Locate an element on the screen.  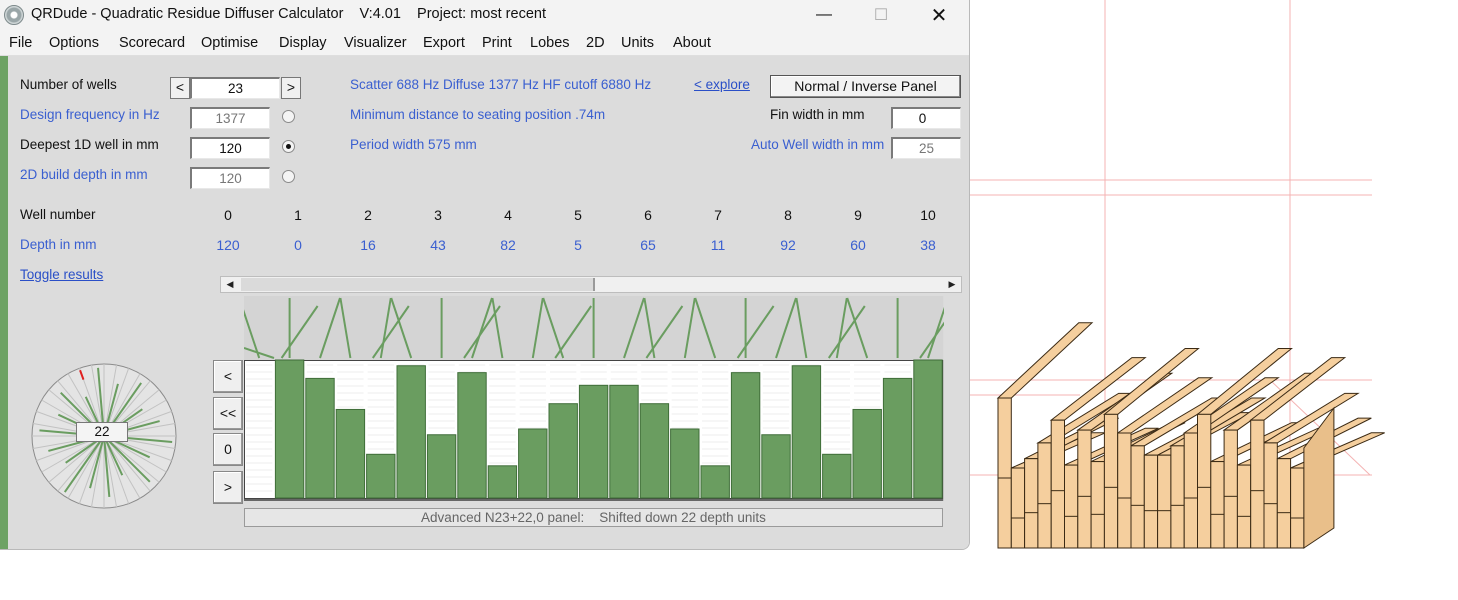
diffuser-wells-3d is located at coordinates (1190, 435).